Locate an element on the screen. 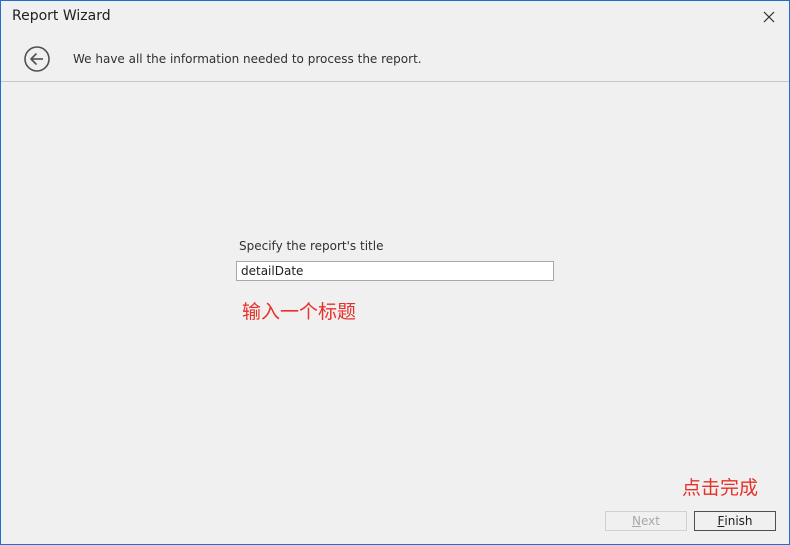  next-button-mnemonic: N is located at coordinates (636, 521).